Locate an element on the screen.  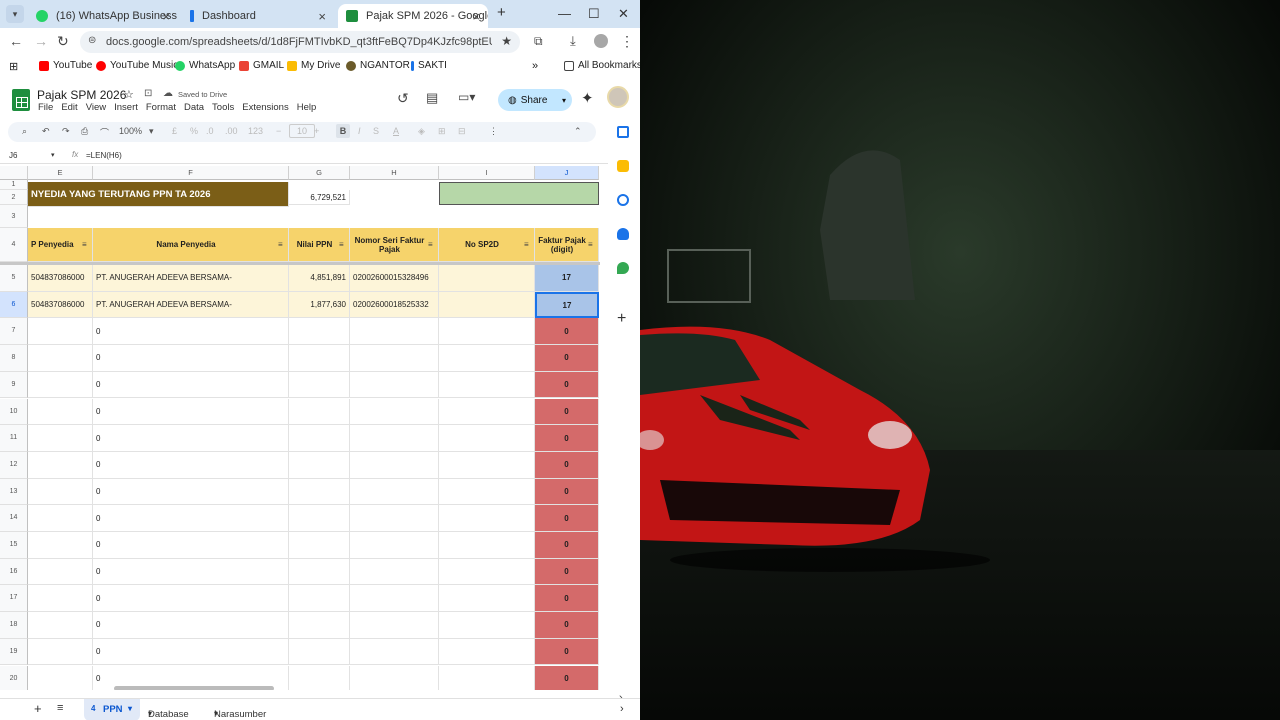
move-folder-icon: ⊡ is located at coordinates (148, 93).